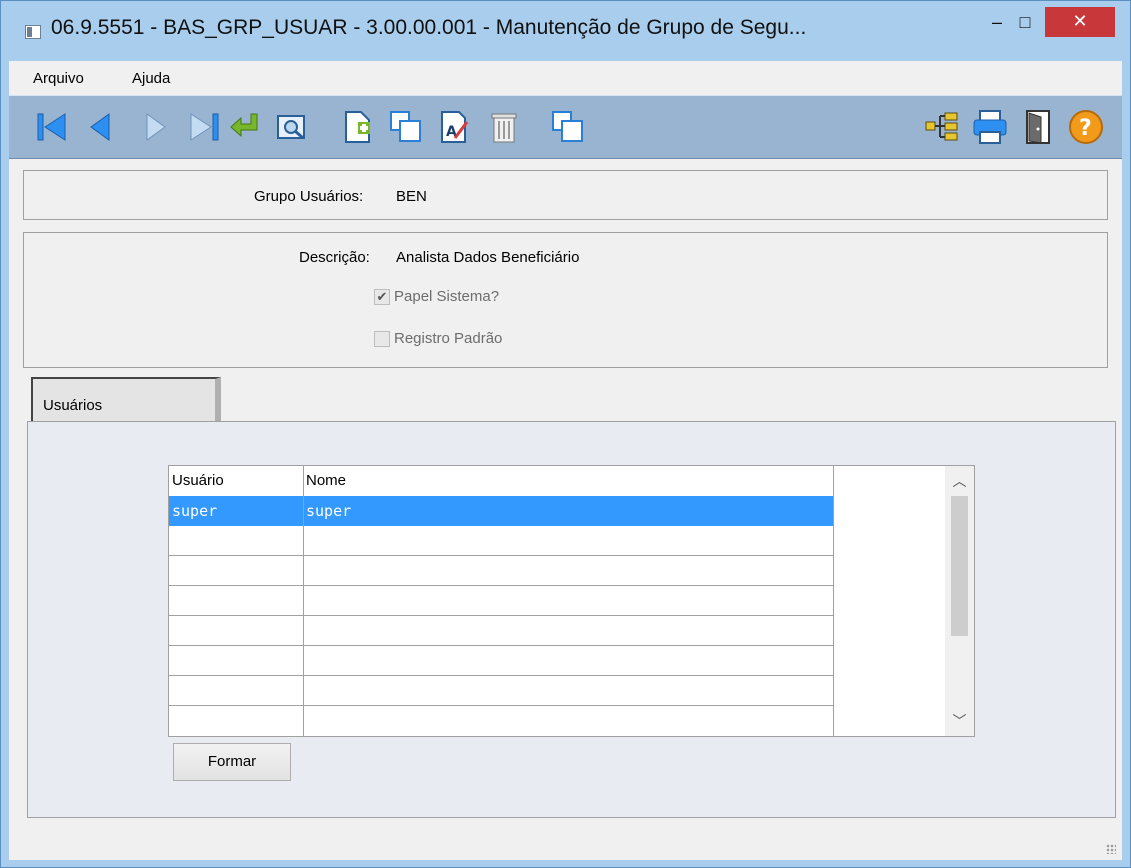 The width and height of the screenshot is (1131, 868). I want to click on column-header-usuario: Usuário, so click(236, 481).